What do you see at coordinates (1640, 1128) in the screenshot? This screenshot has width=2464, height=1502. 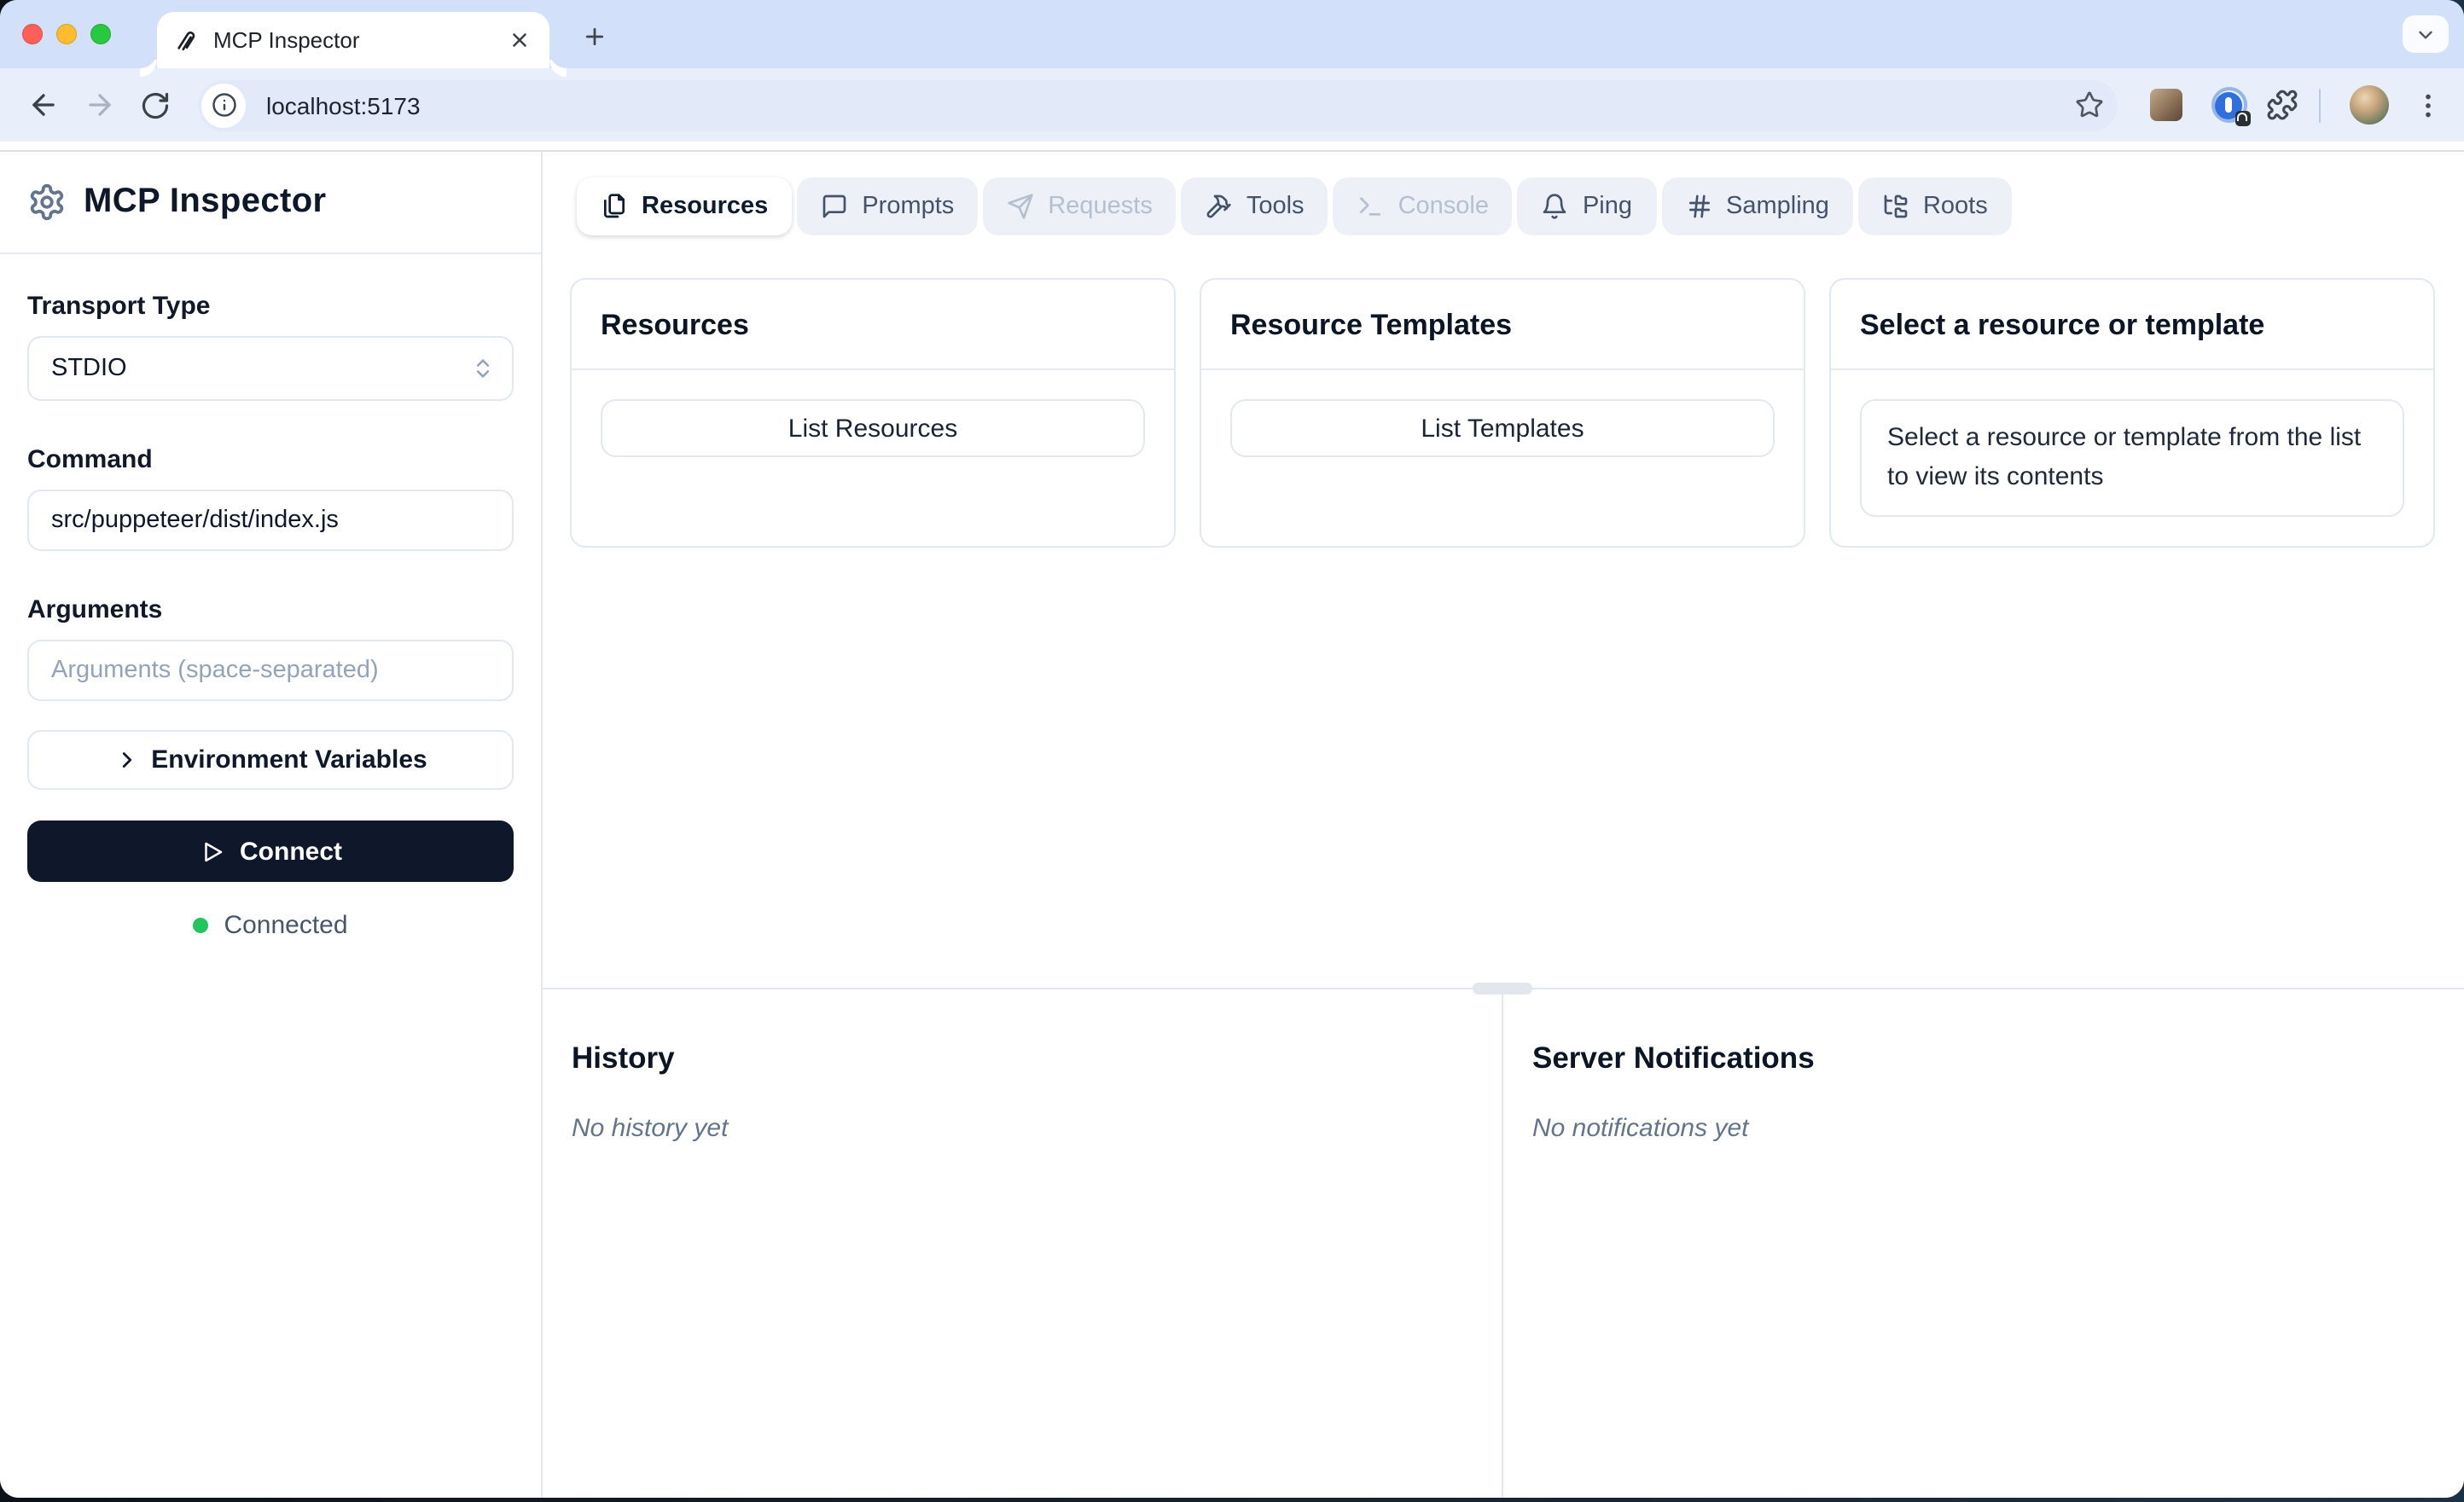 I see `notifications-empty-message: No notifications yet` at bounding box center [1640, 1128].